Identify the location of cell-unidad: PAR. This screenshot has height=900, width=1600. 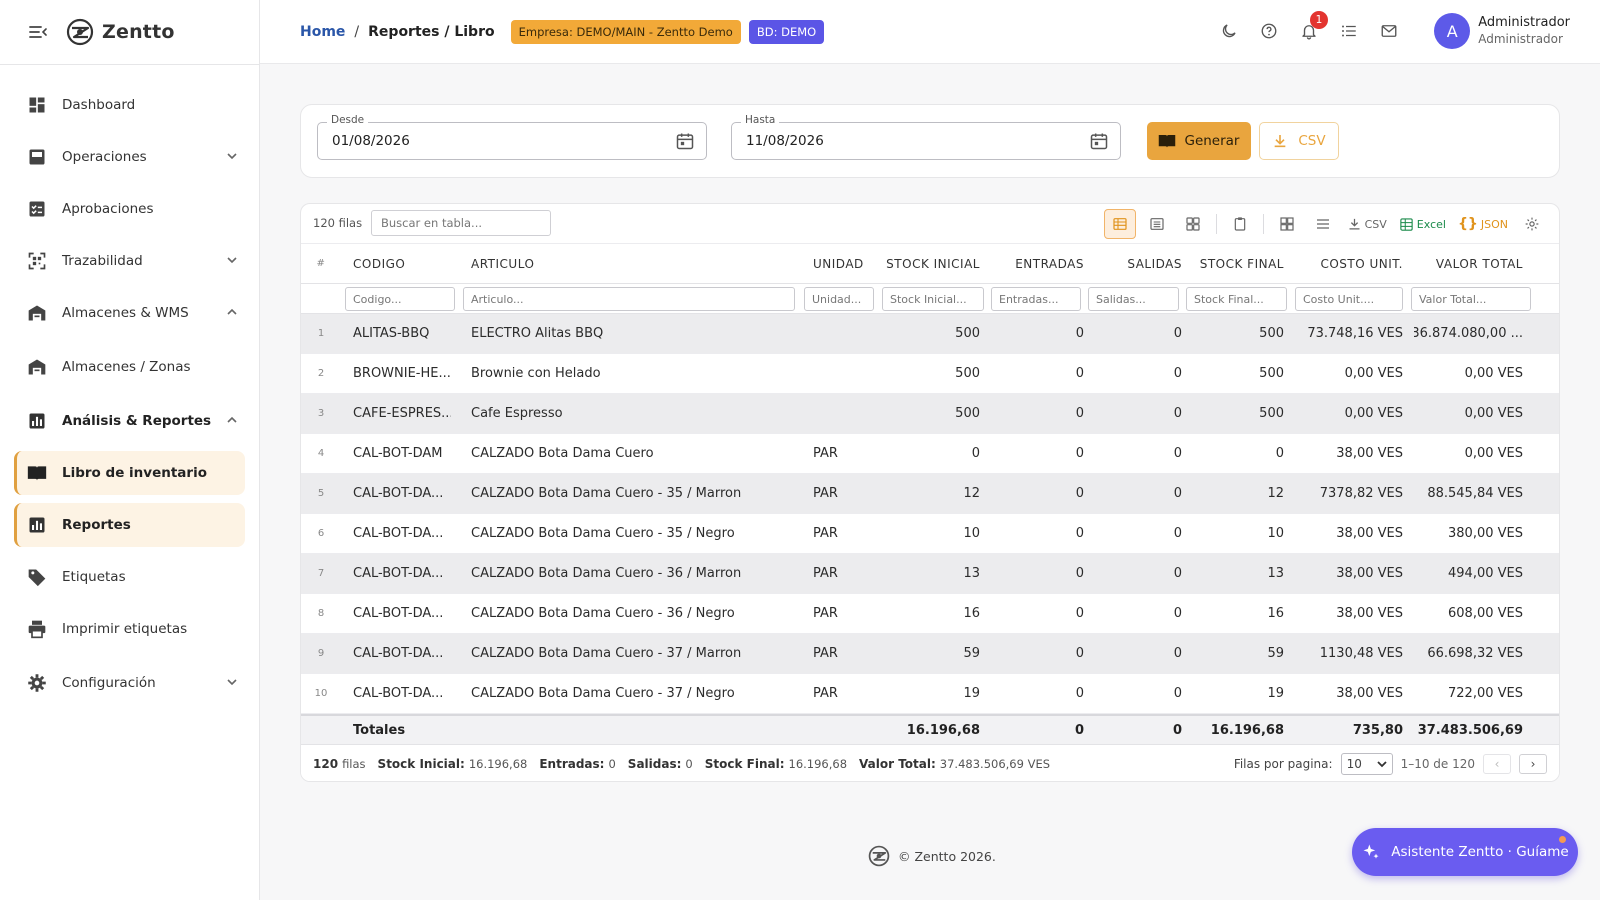
(825, 533).